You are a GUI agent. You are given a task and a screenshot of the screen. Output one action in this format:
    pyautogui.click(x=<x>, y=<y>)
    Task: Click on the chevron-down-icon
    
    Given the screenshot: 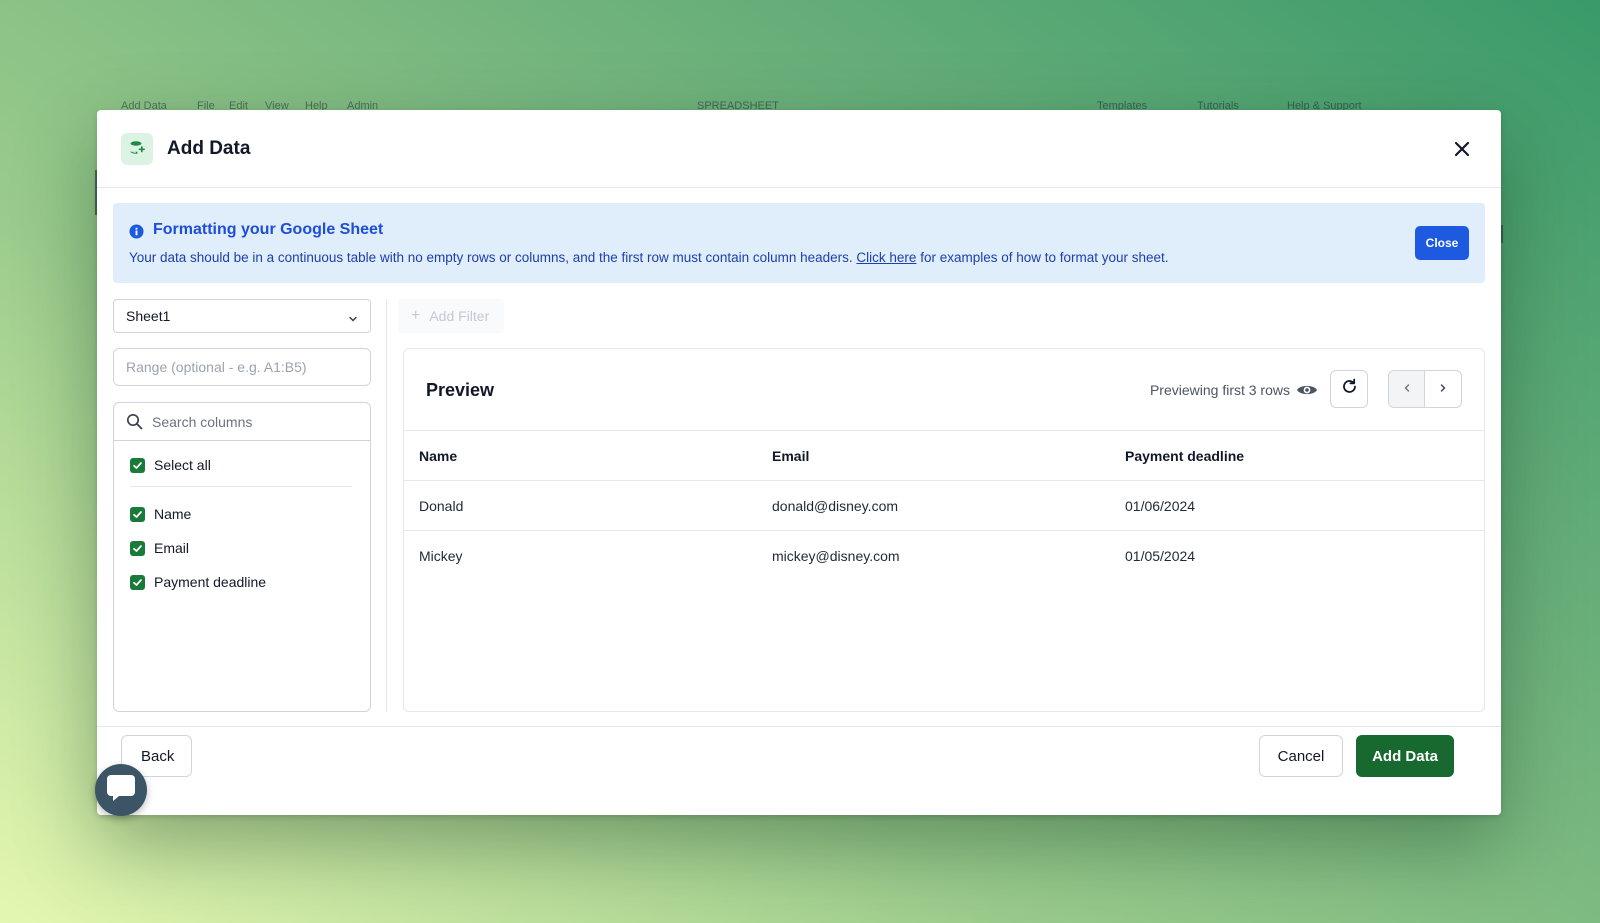 What is the action you would take?
    pyautogui.click(x=353, y=319)
    